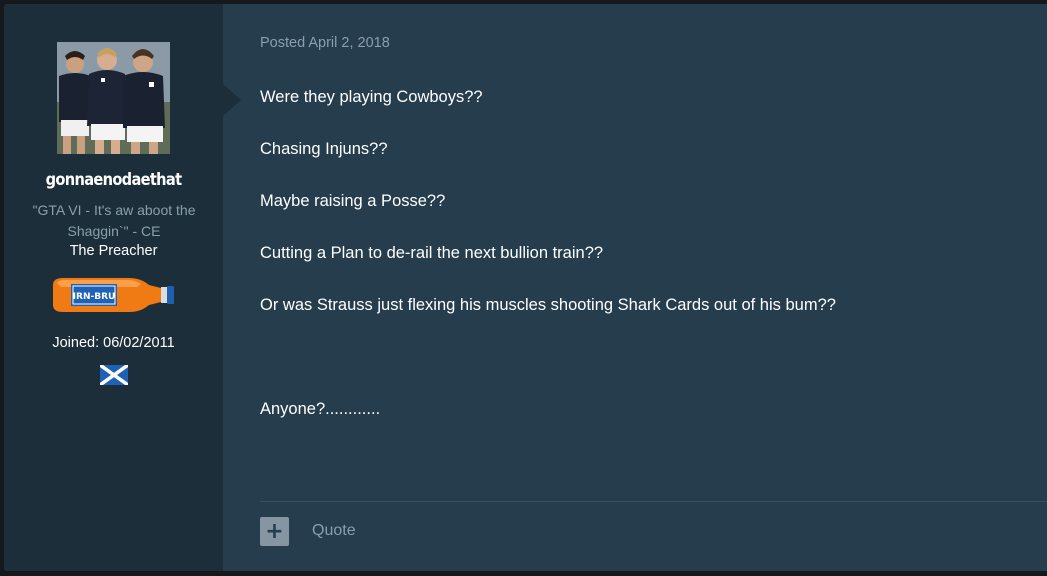  Describe the element at coordinates (325, 43) in the screenshot. I see `post-date: Posted April 2, 2018` at that location.